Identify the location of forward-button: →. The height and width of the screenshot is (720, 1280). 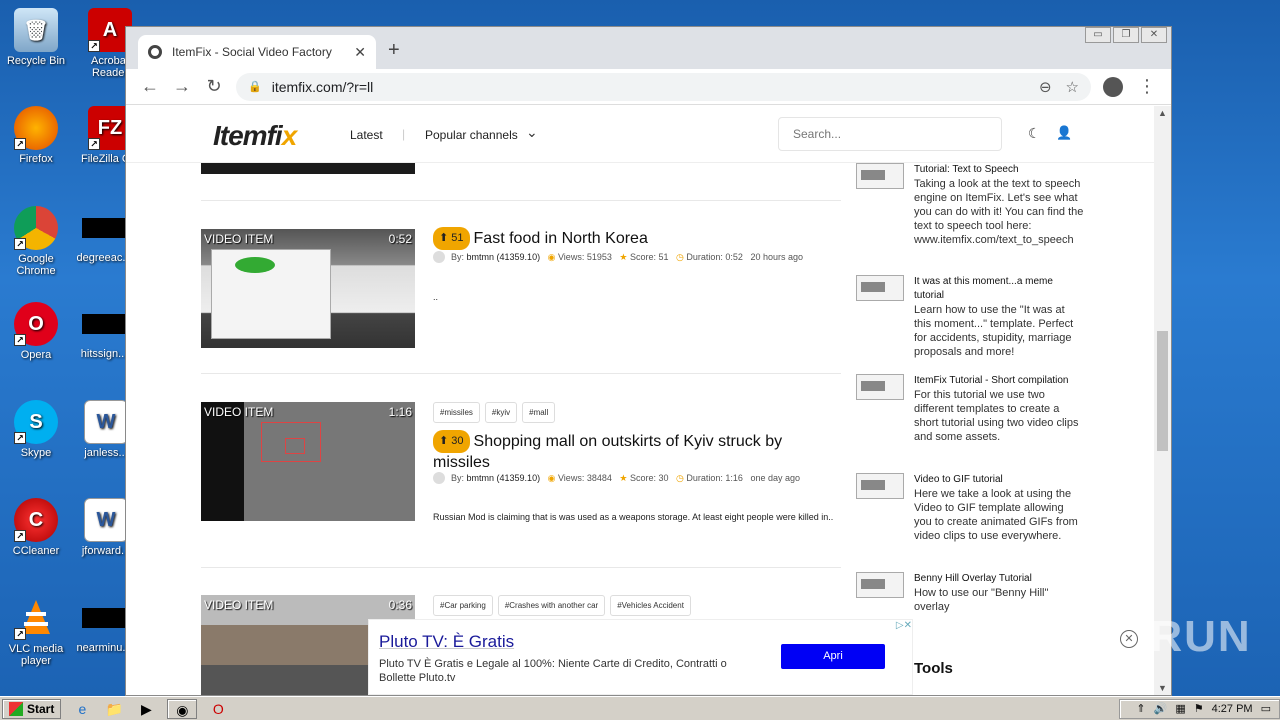
(182, 86).